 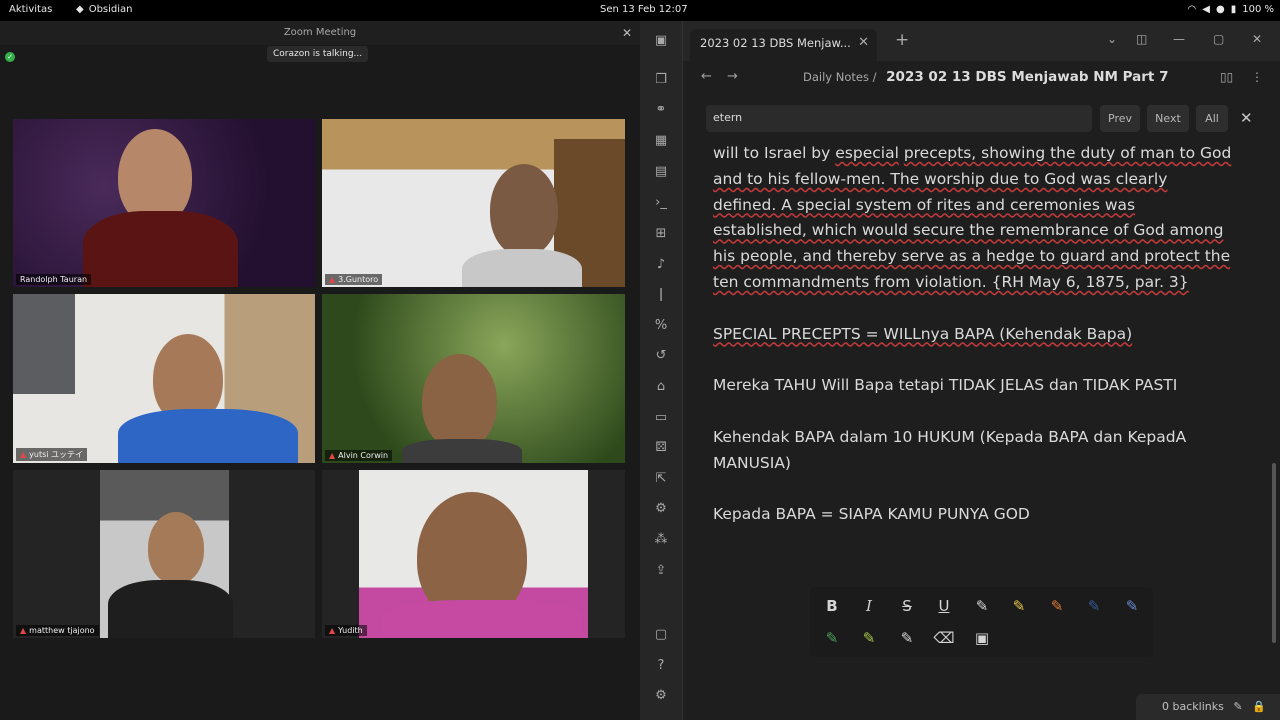 I want to click on forward-arrow-icon: →, so click(x=732, y=76).